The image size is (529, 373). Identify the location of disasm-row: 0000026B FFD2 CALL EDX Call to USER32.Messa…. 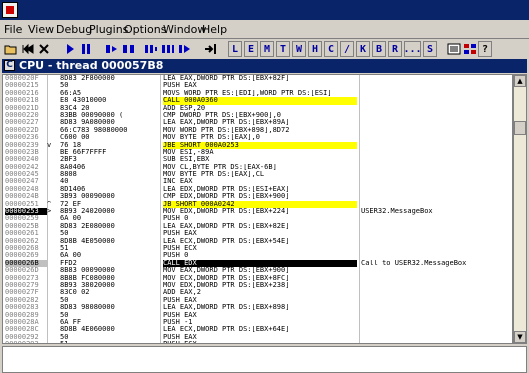
(257, 263).